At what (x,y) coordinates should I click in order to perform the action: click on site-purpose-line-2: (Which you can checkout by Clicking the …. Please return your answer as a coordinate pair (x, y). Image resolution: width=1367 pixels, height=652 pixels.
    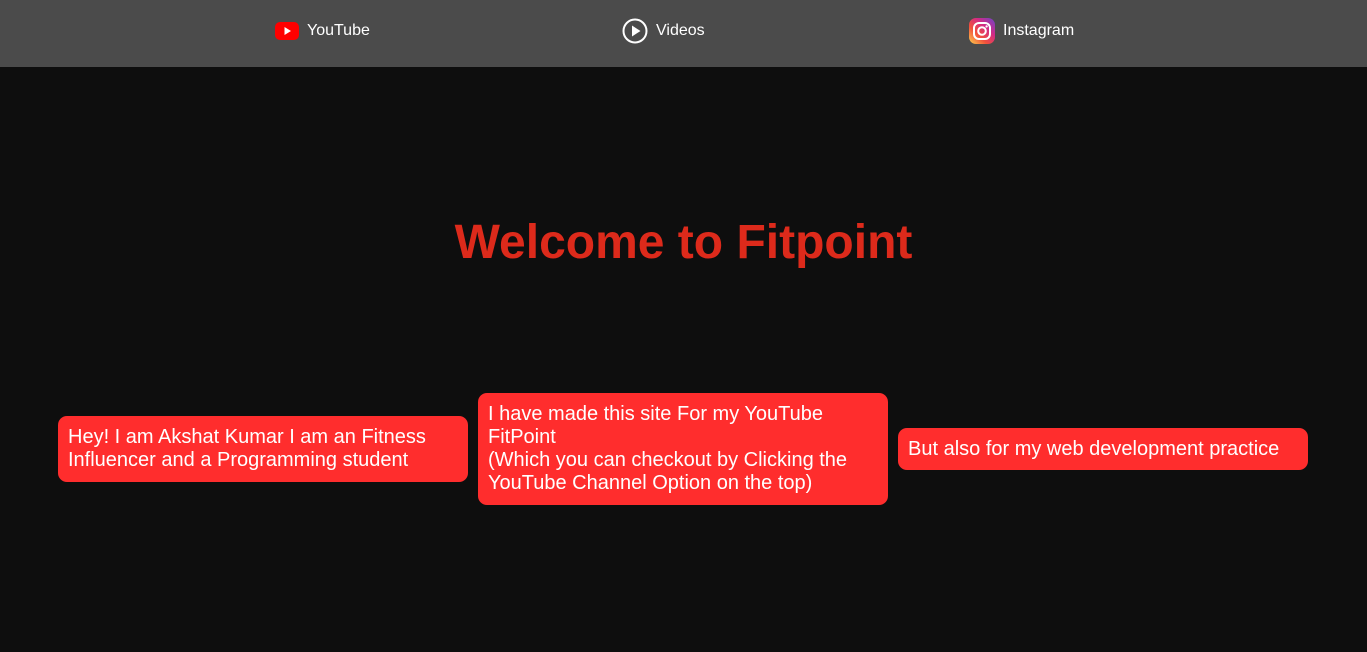
    Looking at the image, I should click on (668, 471).